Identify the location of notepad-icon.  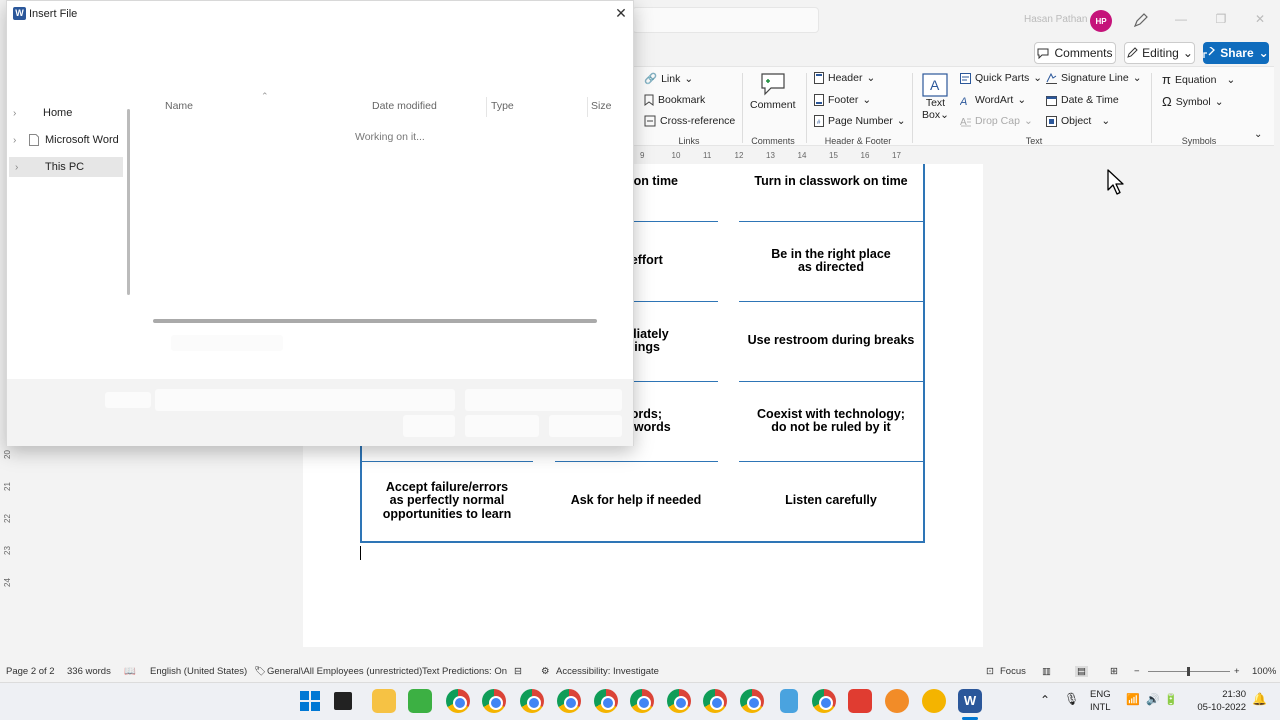
(789, 701).